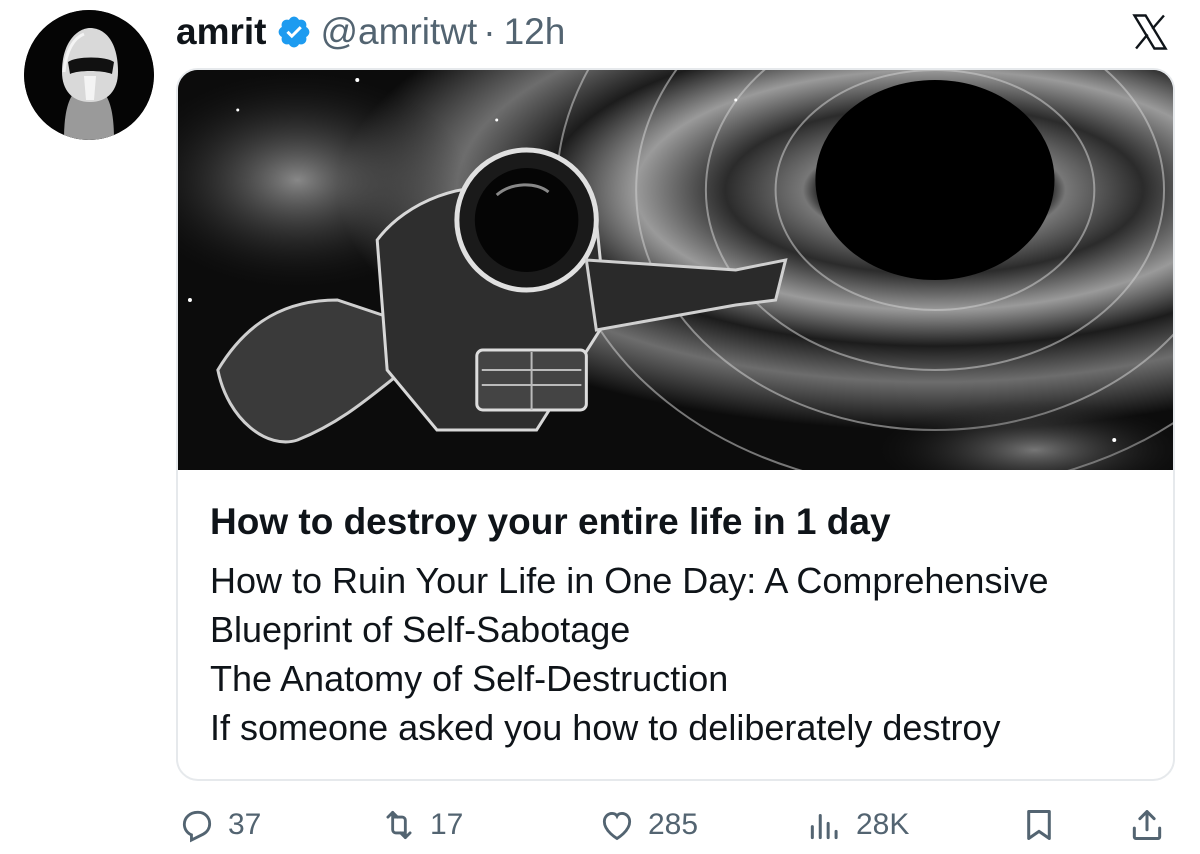  Describe the element at coordinates (399, 825) in the screenshot. I see `repost-icon` at that location.